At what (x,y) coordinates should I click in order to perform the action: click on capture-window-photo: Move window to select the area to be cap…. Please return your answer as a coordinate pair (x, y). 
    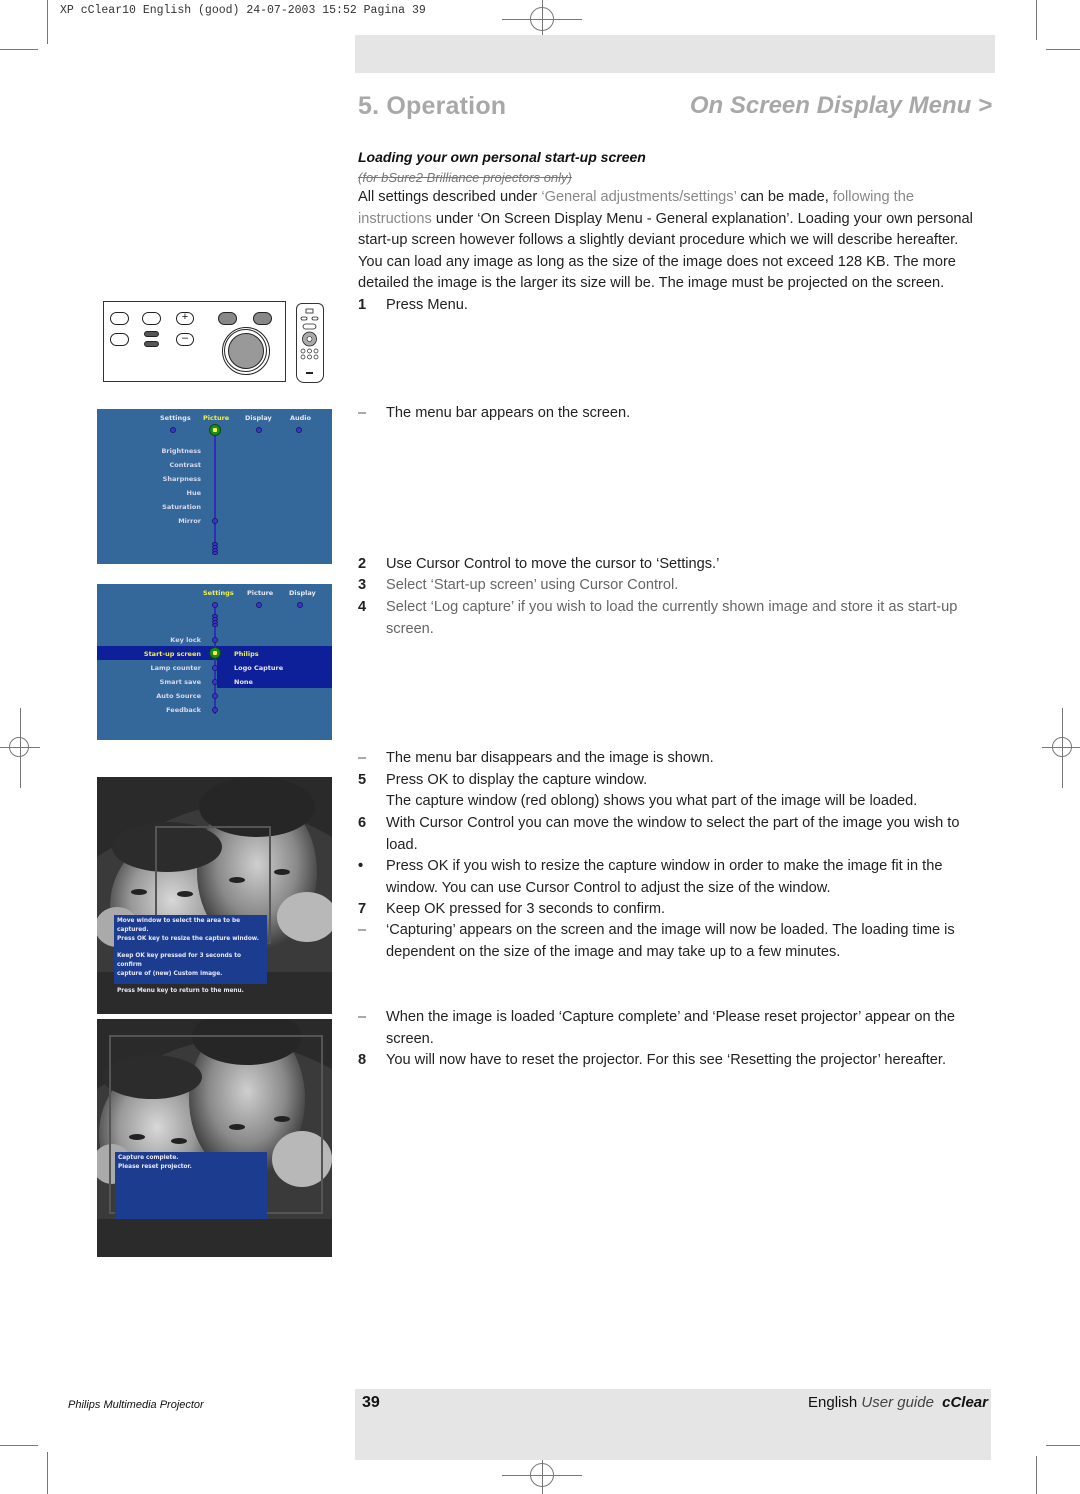
    Looking at the image, I should click on (214, 895).